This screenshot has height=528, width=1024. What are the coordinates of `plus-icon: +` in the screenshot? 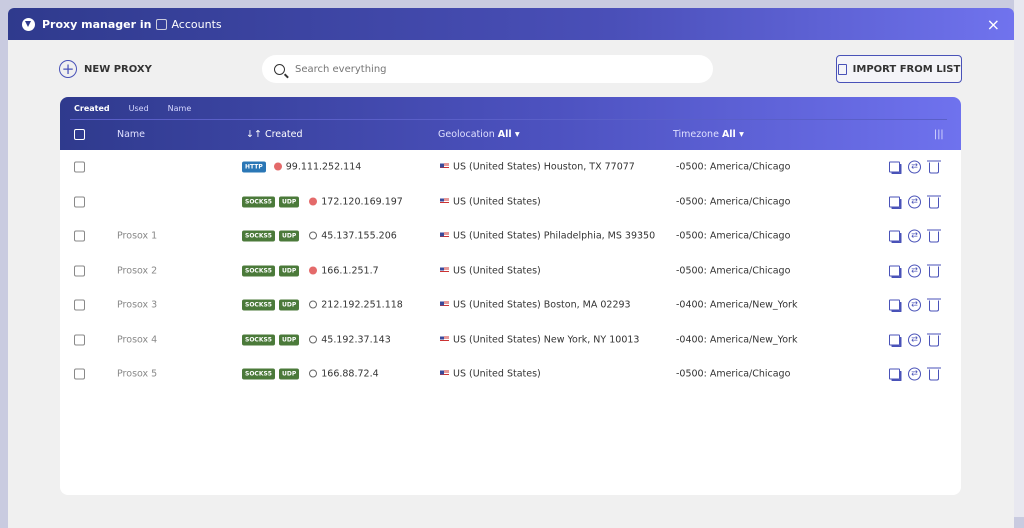 It's located at (68, 69).